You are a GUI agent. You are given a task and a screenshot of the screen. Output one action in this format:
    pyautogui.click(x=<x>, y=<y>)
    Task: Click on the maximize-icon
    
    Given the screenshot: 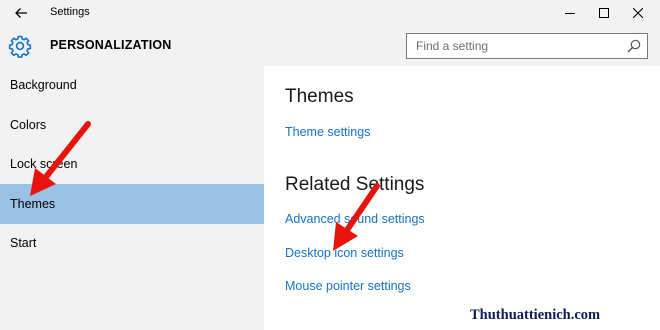 What is the action you would take?
    pyautogui.click(x=604, y=13)
    